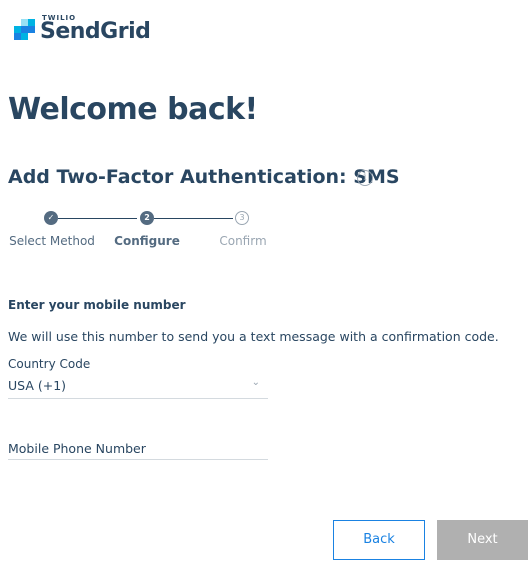 The width and height of the screenshot is (531, 570). What do you see at coordinates (138, 448) in the screenshot?
I see `mobile-phone-input` at bounding box center [138, 448].